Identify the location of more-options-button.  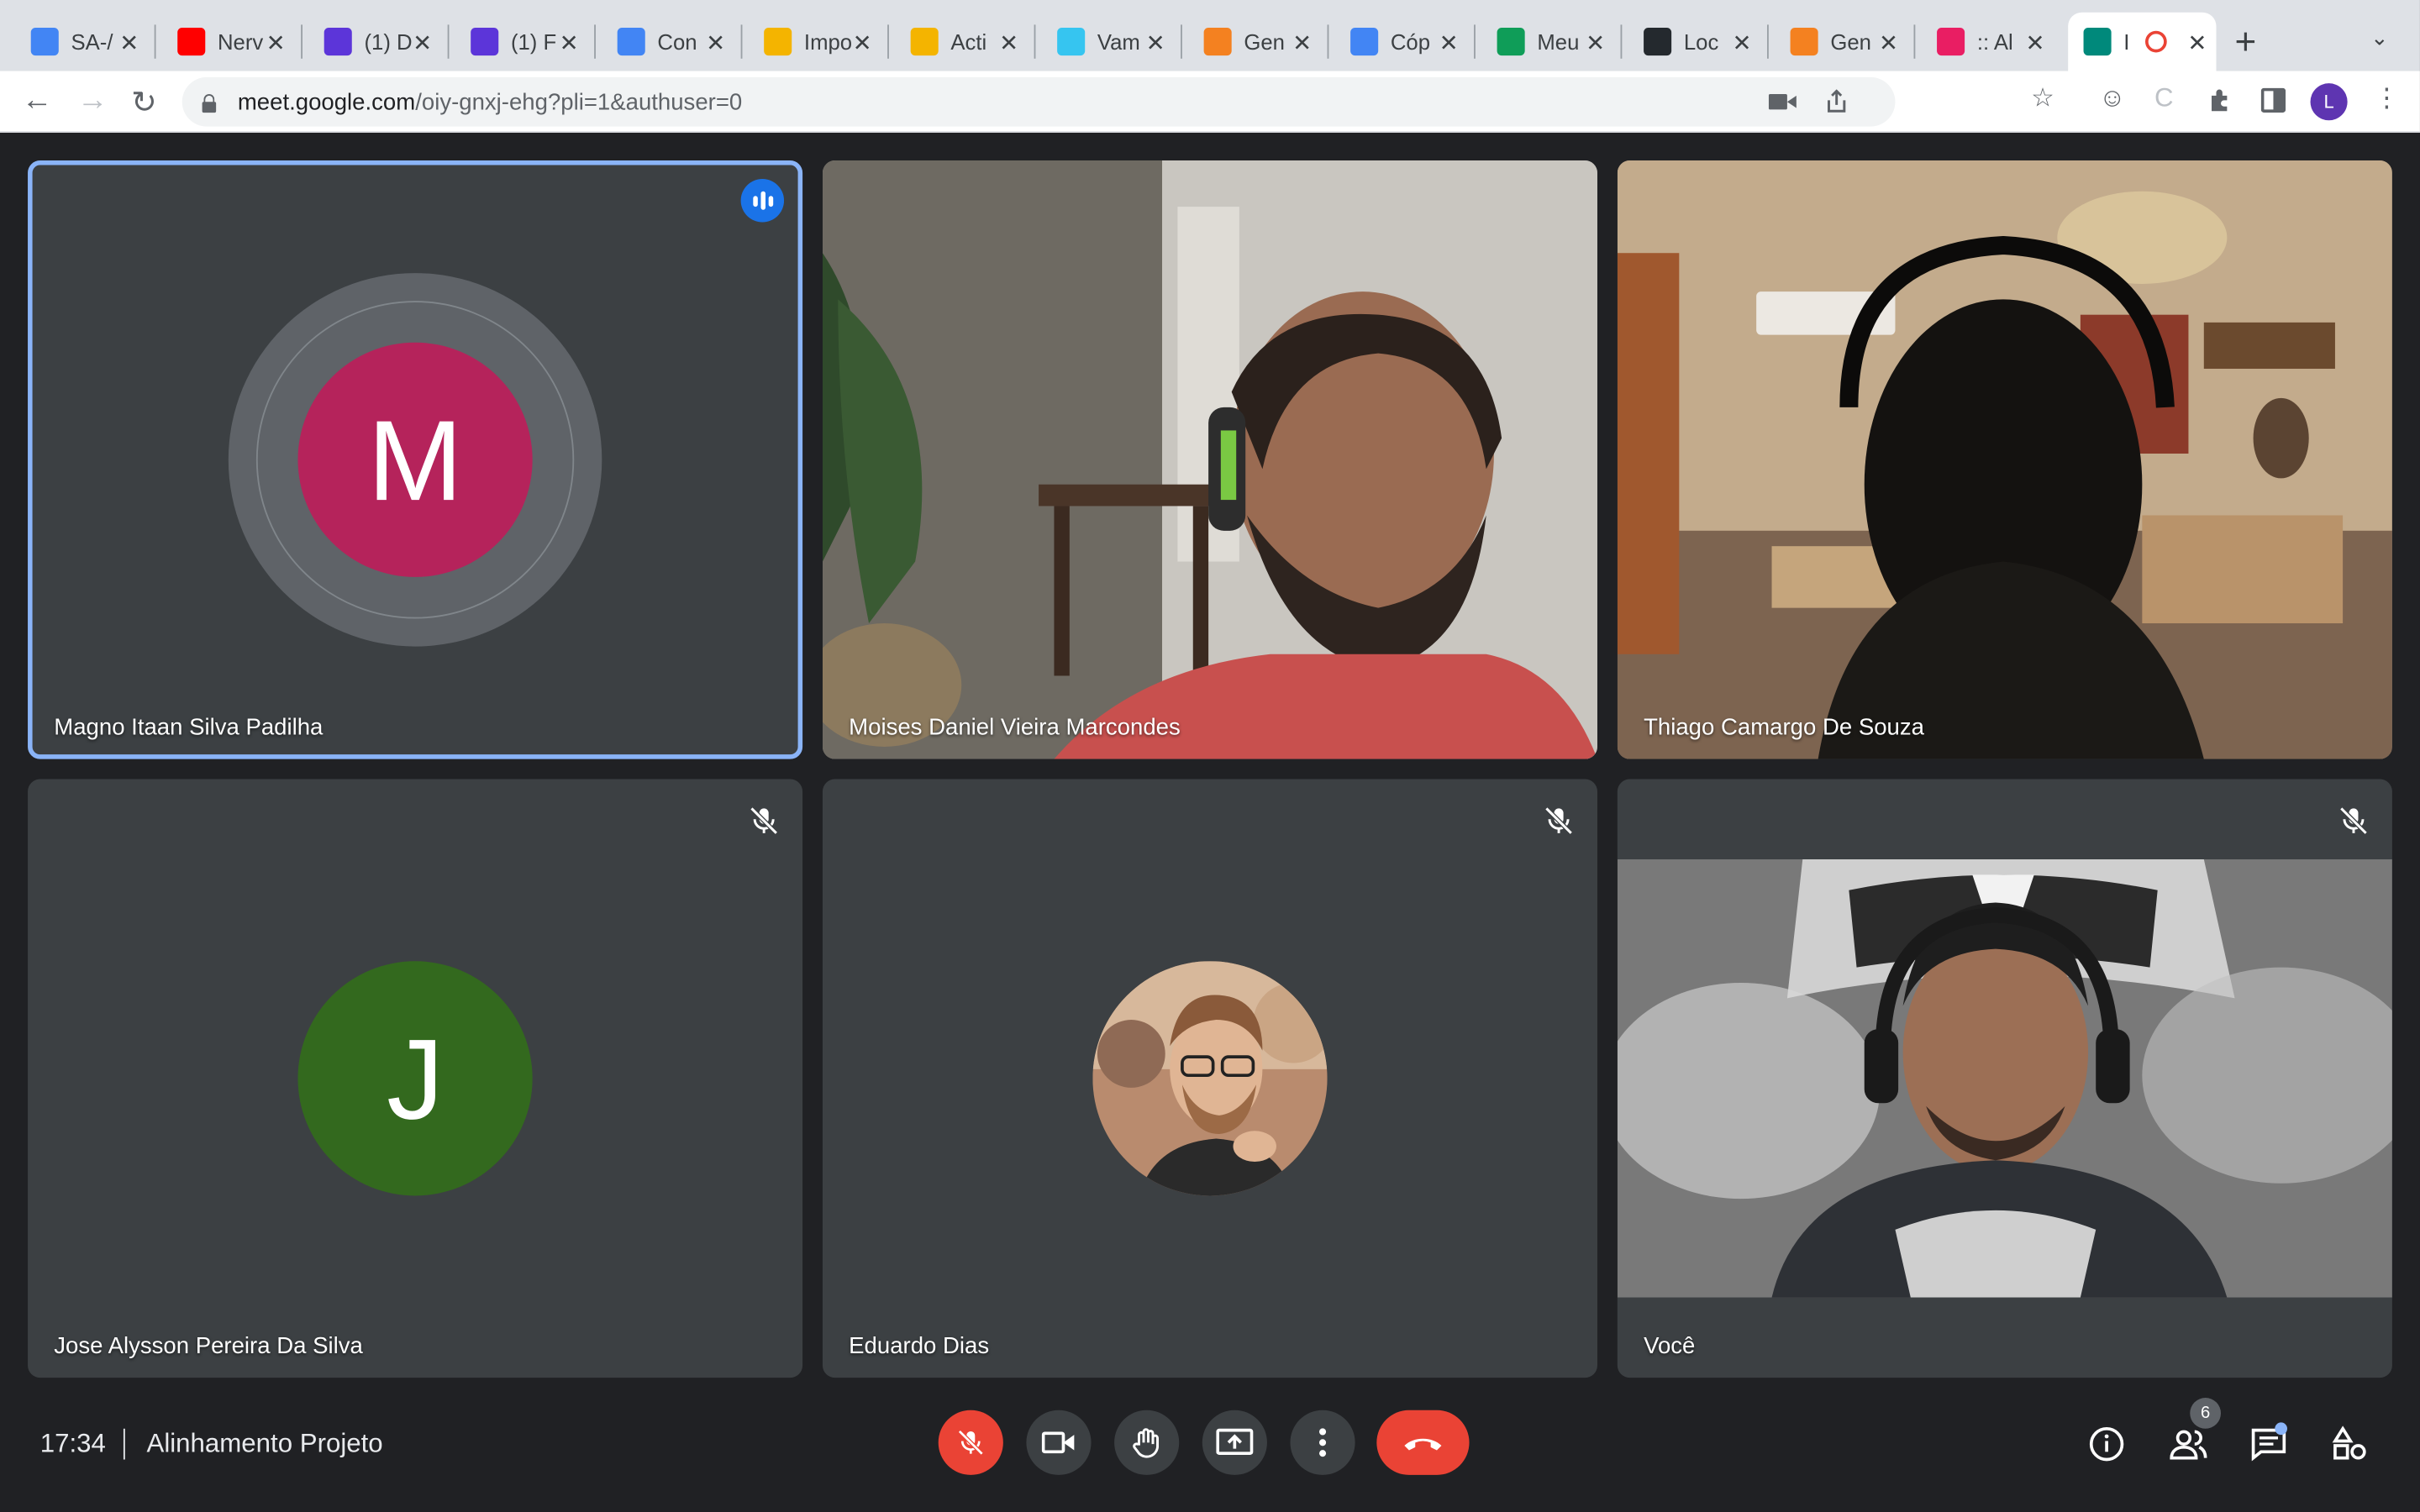
(1322, 1442).